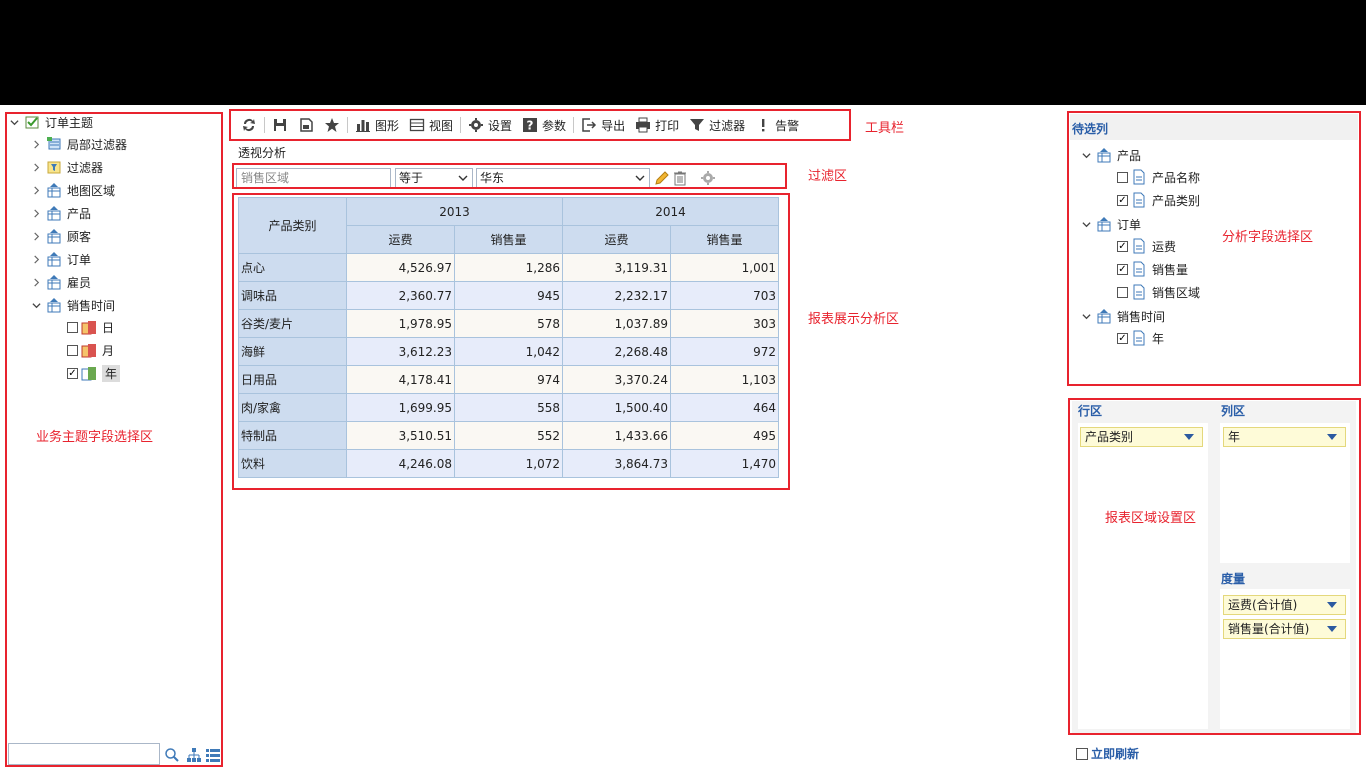 The width and height of the screenshot is (1366, 768). Describe the element at coordinates (885, 128) in the screenshot. I see `annotation-toolbar: 工具栏` at that location.